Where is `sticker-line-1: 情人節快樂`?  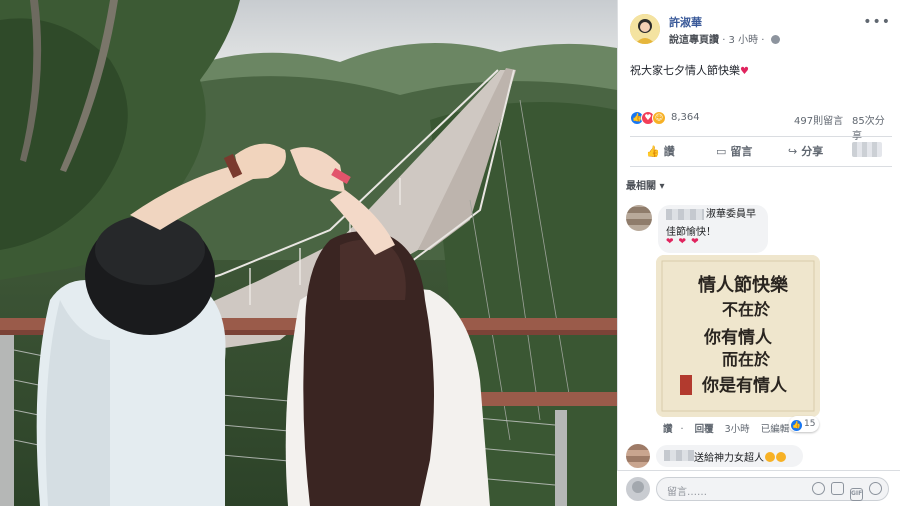
sticker-line-1: 情人節快樂 is located at coordinates (743, 285).